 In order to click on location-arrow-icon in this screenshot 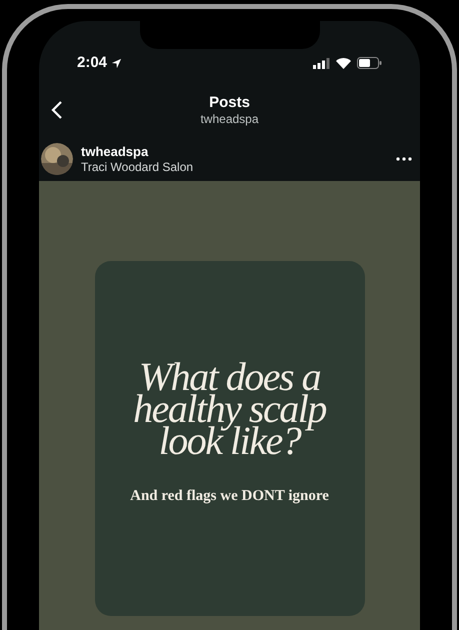, I will do `click(116, 63)`.